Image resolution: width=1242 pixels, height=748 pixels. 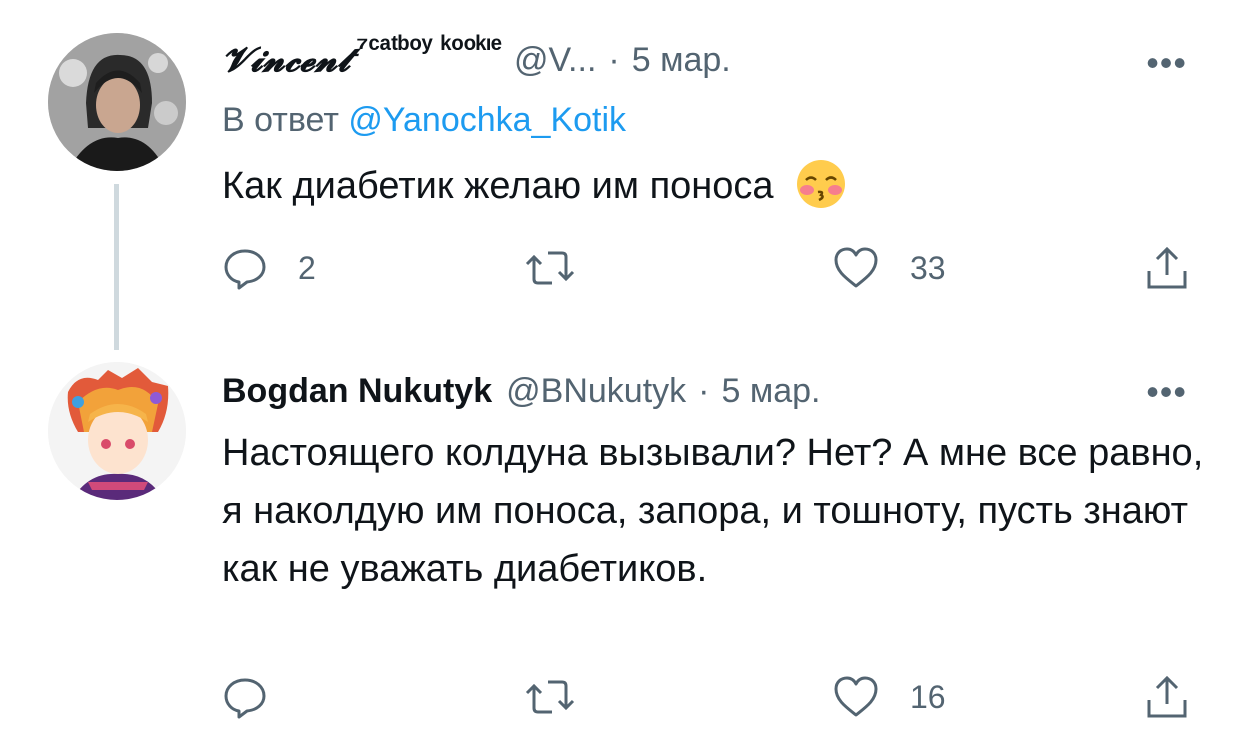 I want to click on tweet-actions: 16, so click(x=709, y=699).